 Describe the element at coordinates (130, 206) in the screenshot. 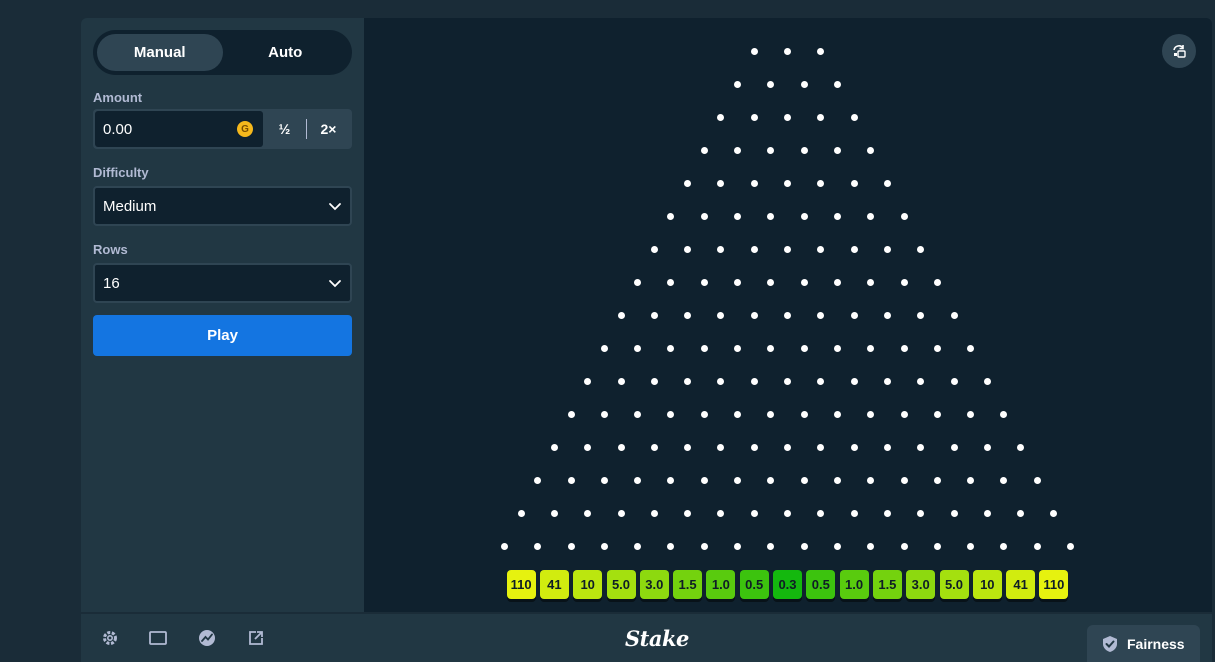

I see `difficulty-value: Medium` at that location.